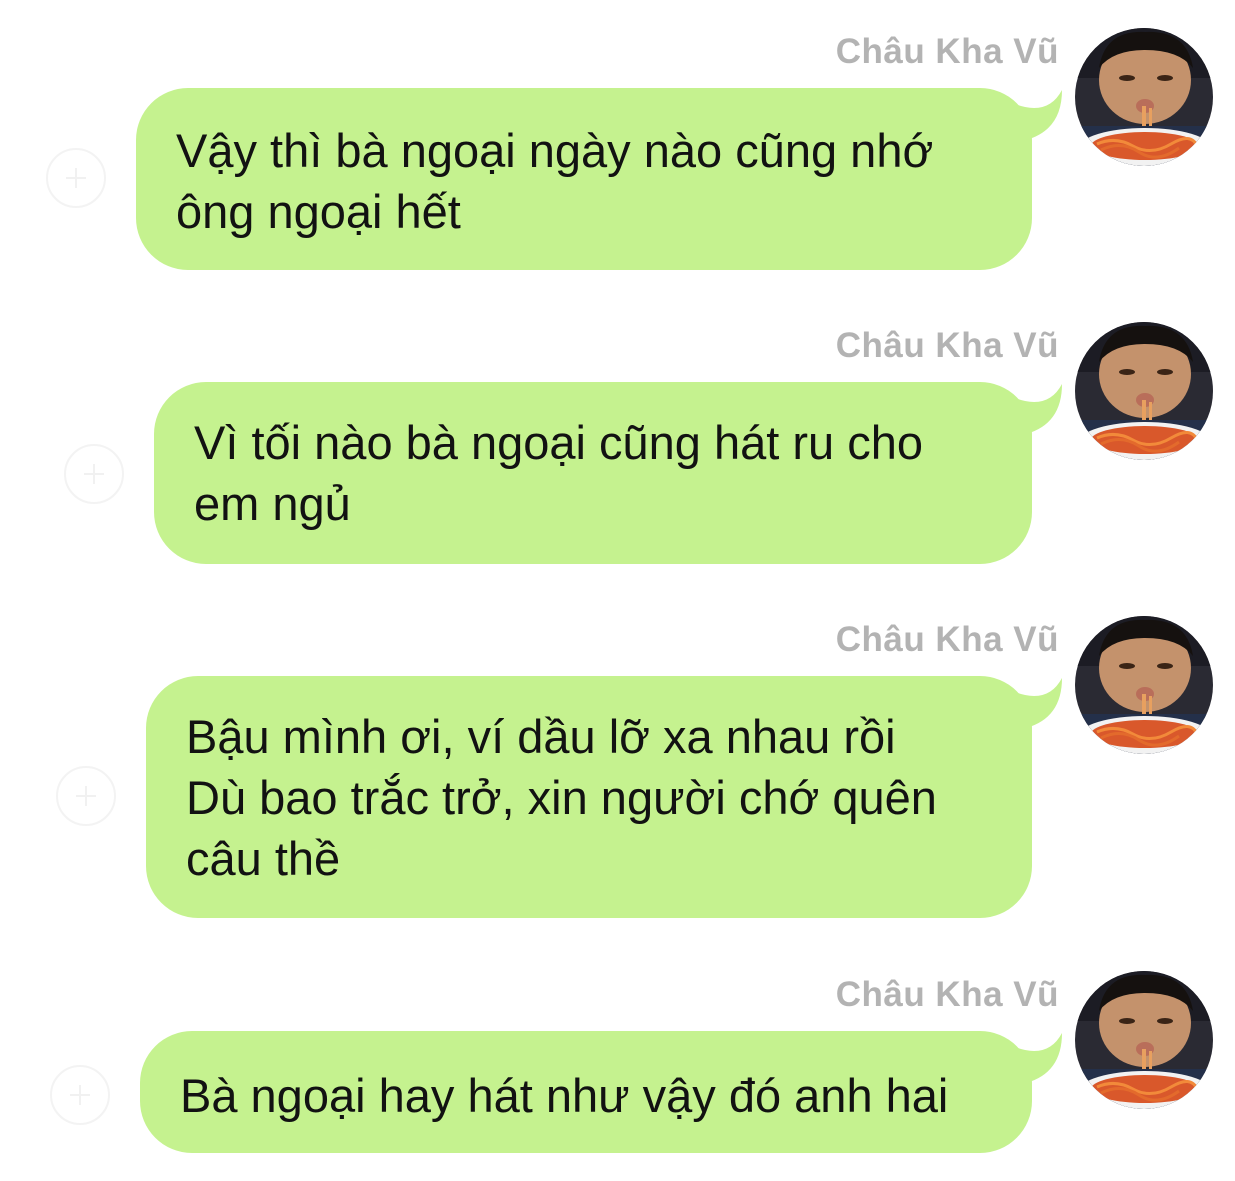  What do you see at coordinates (586, 1092) in the screenshot?
I see `message-bubble: Bà ngoại hay hát như vậy đó anh hai` at bounding box center [586, 1092].